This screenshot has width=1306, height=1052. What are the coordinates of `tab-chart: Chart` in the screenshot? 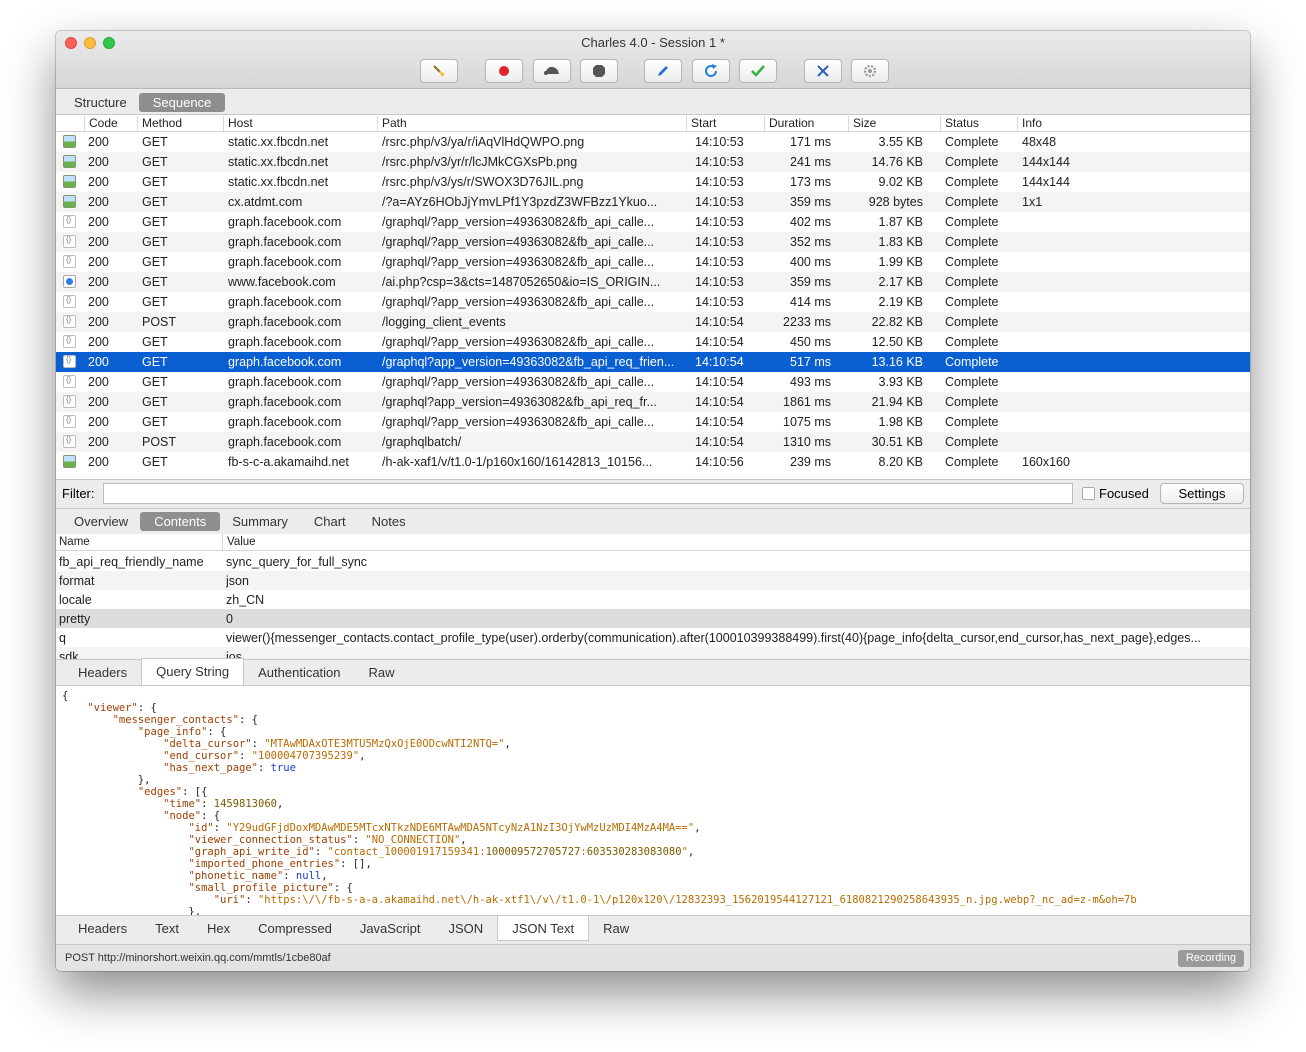 It's located at (330, 521).